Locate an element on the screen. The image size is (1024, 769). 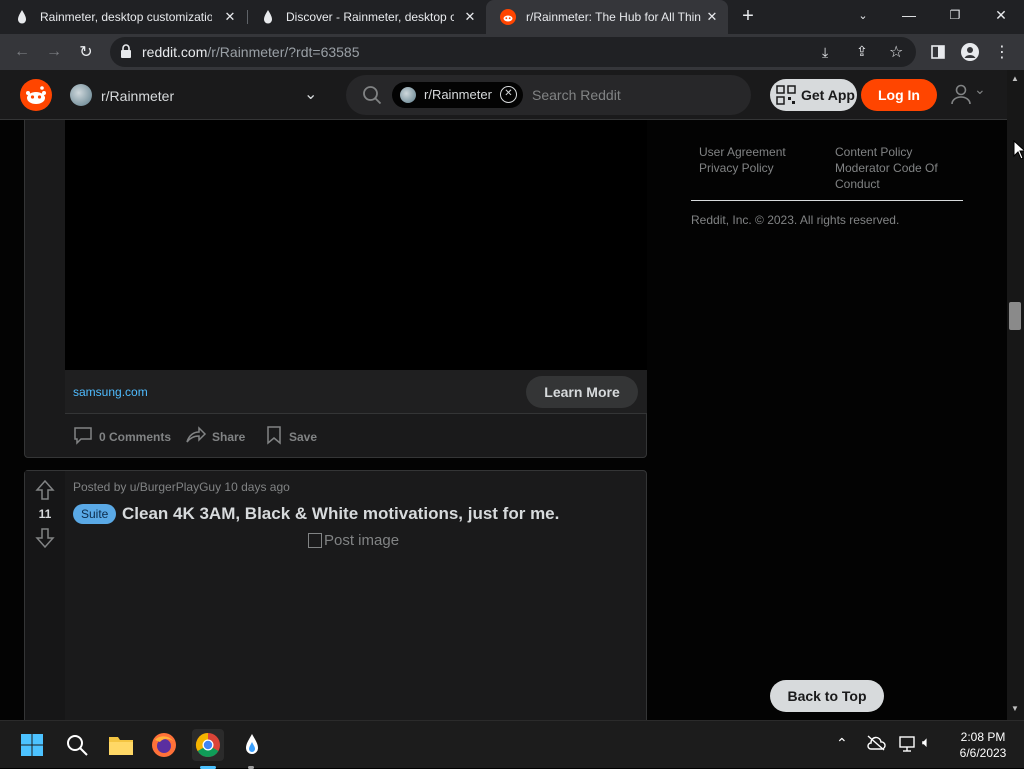
tab-rainmeter: Rainmeter, desktop customizatio ✕ is located at coordinates (123, 17).